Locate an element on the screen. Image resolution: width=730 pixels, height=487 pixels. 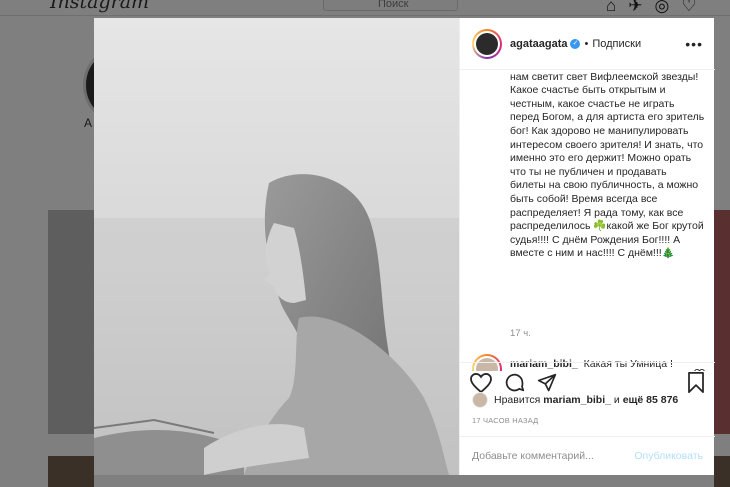
post-timestamp: 17 ЧАСОВ НАЗАД is located at coordinates (505, 420).